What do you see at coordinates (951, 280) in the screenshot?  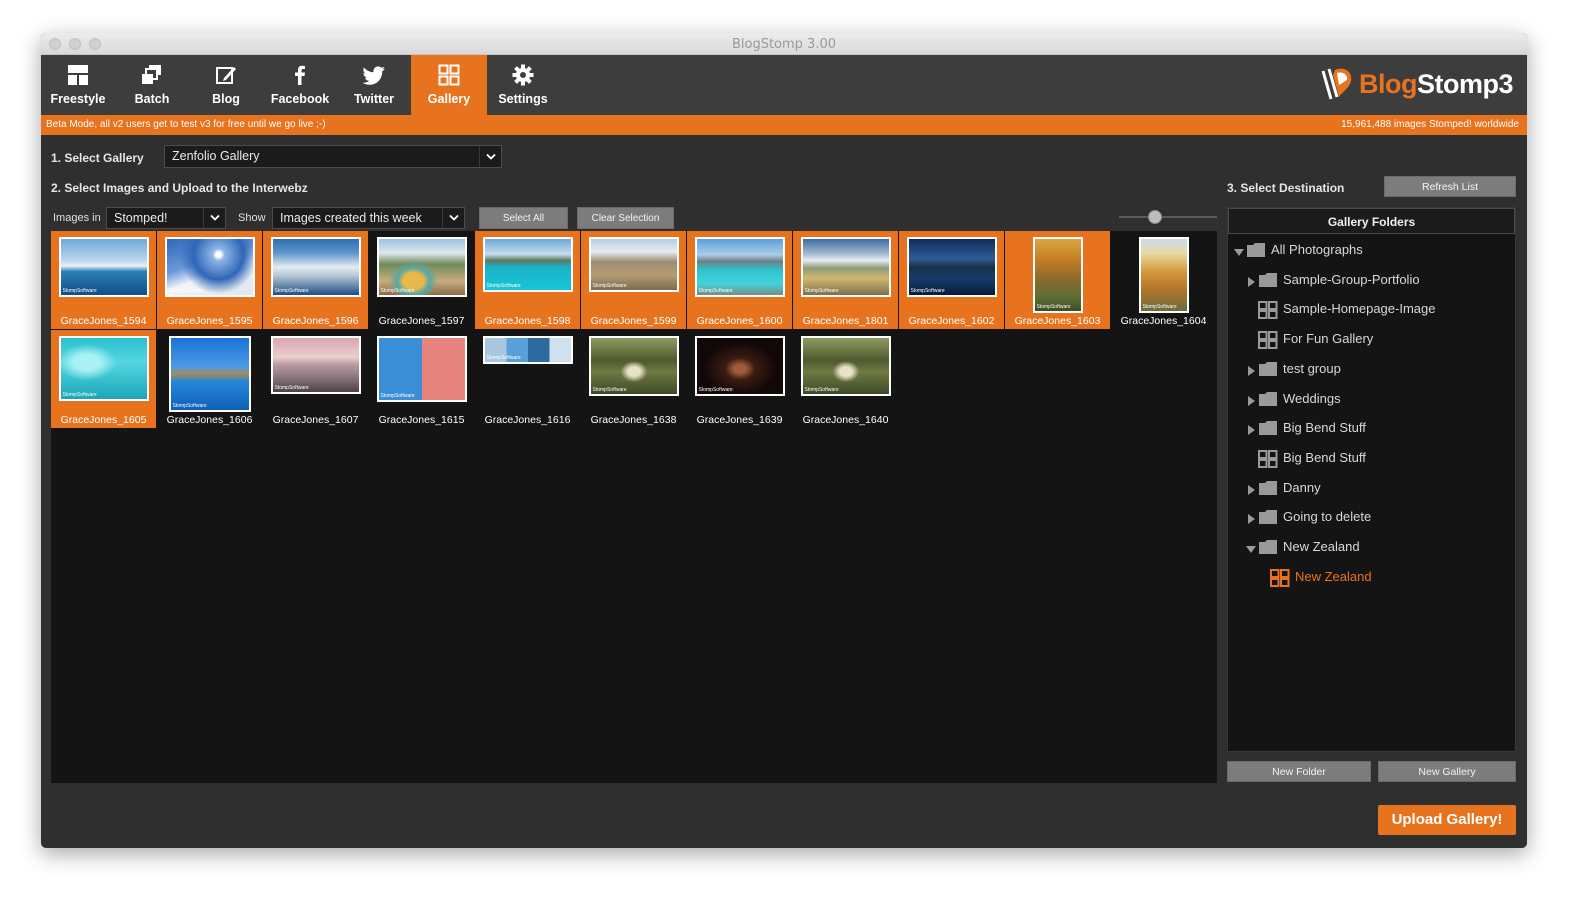 I see `image-tile: StompSoftware GraceJones_1602` at bounding box center [951, 280].